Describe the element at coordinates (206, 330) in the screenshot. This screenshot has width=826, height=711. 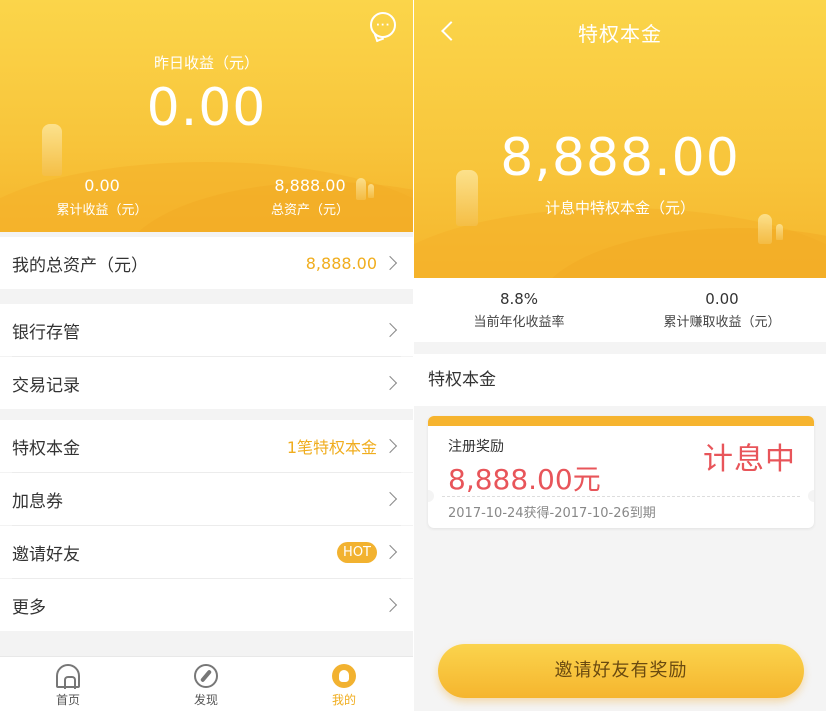
I see `bank-custody-row: 银行存管` at that location.